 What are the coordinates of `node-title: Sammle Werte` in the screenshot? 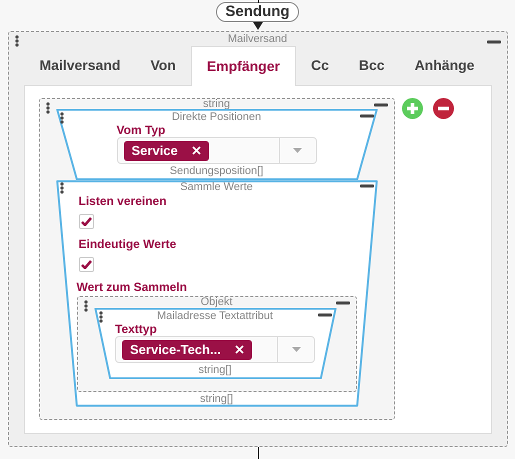 It's located at (216, 187).